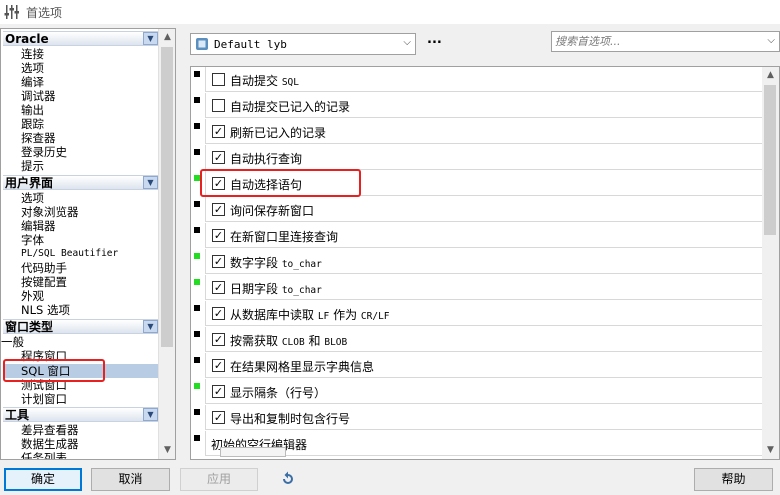 The image size is (780, 495). Describe the element at coordinates (32, 124) in the screenshot. I see `tree-item-trace: 跟踪` at that location.